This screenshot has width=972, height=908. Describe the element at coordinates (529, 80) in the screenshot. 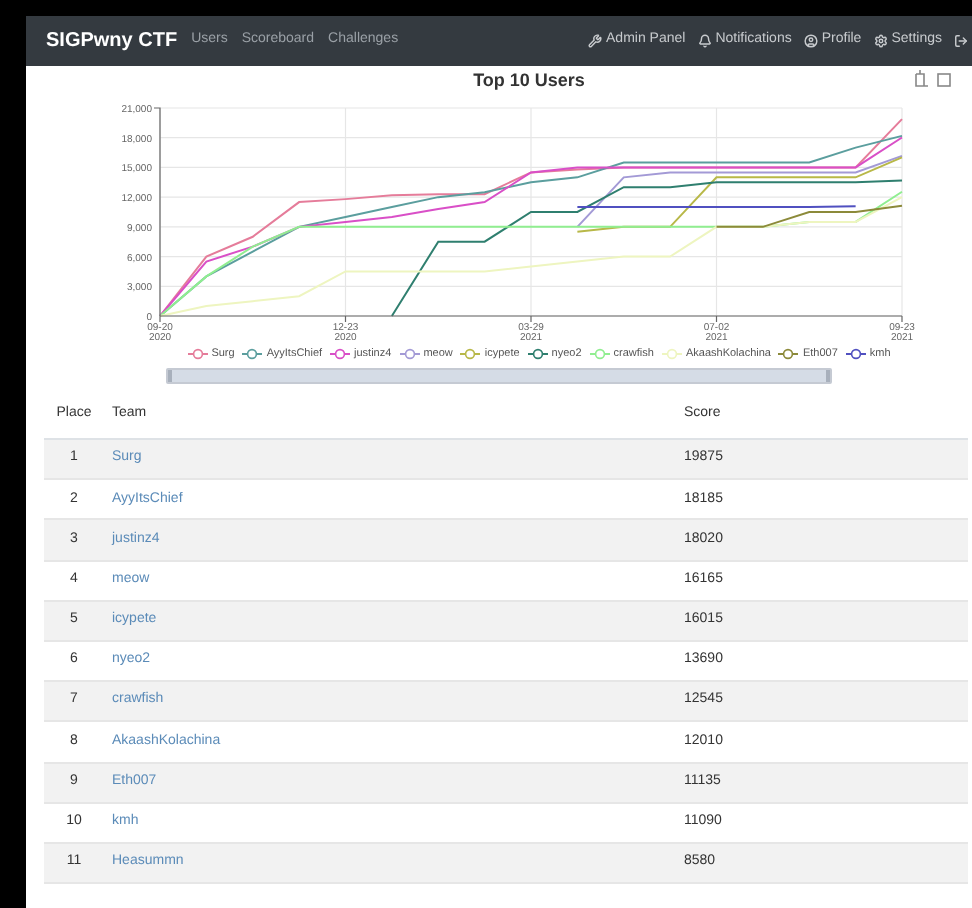

I see `chart-title: Top 10 Users` at that location.